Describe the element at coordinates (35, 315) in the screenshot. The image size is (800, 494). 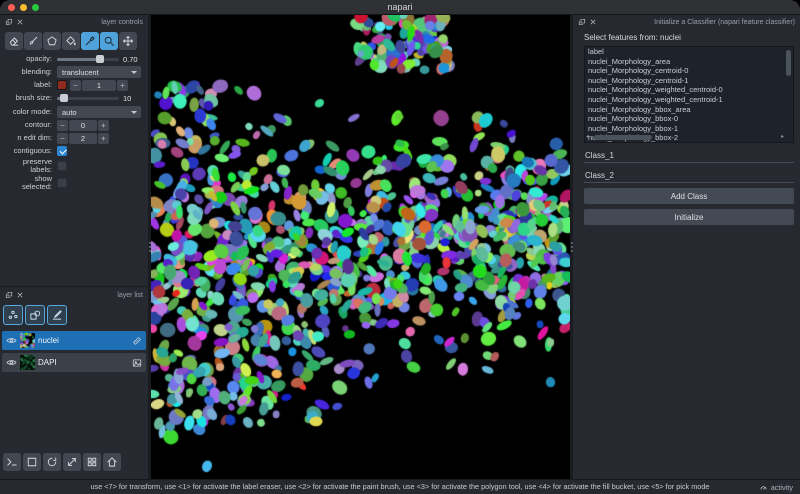
I see `new-shapes-layer-button` at that location.